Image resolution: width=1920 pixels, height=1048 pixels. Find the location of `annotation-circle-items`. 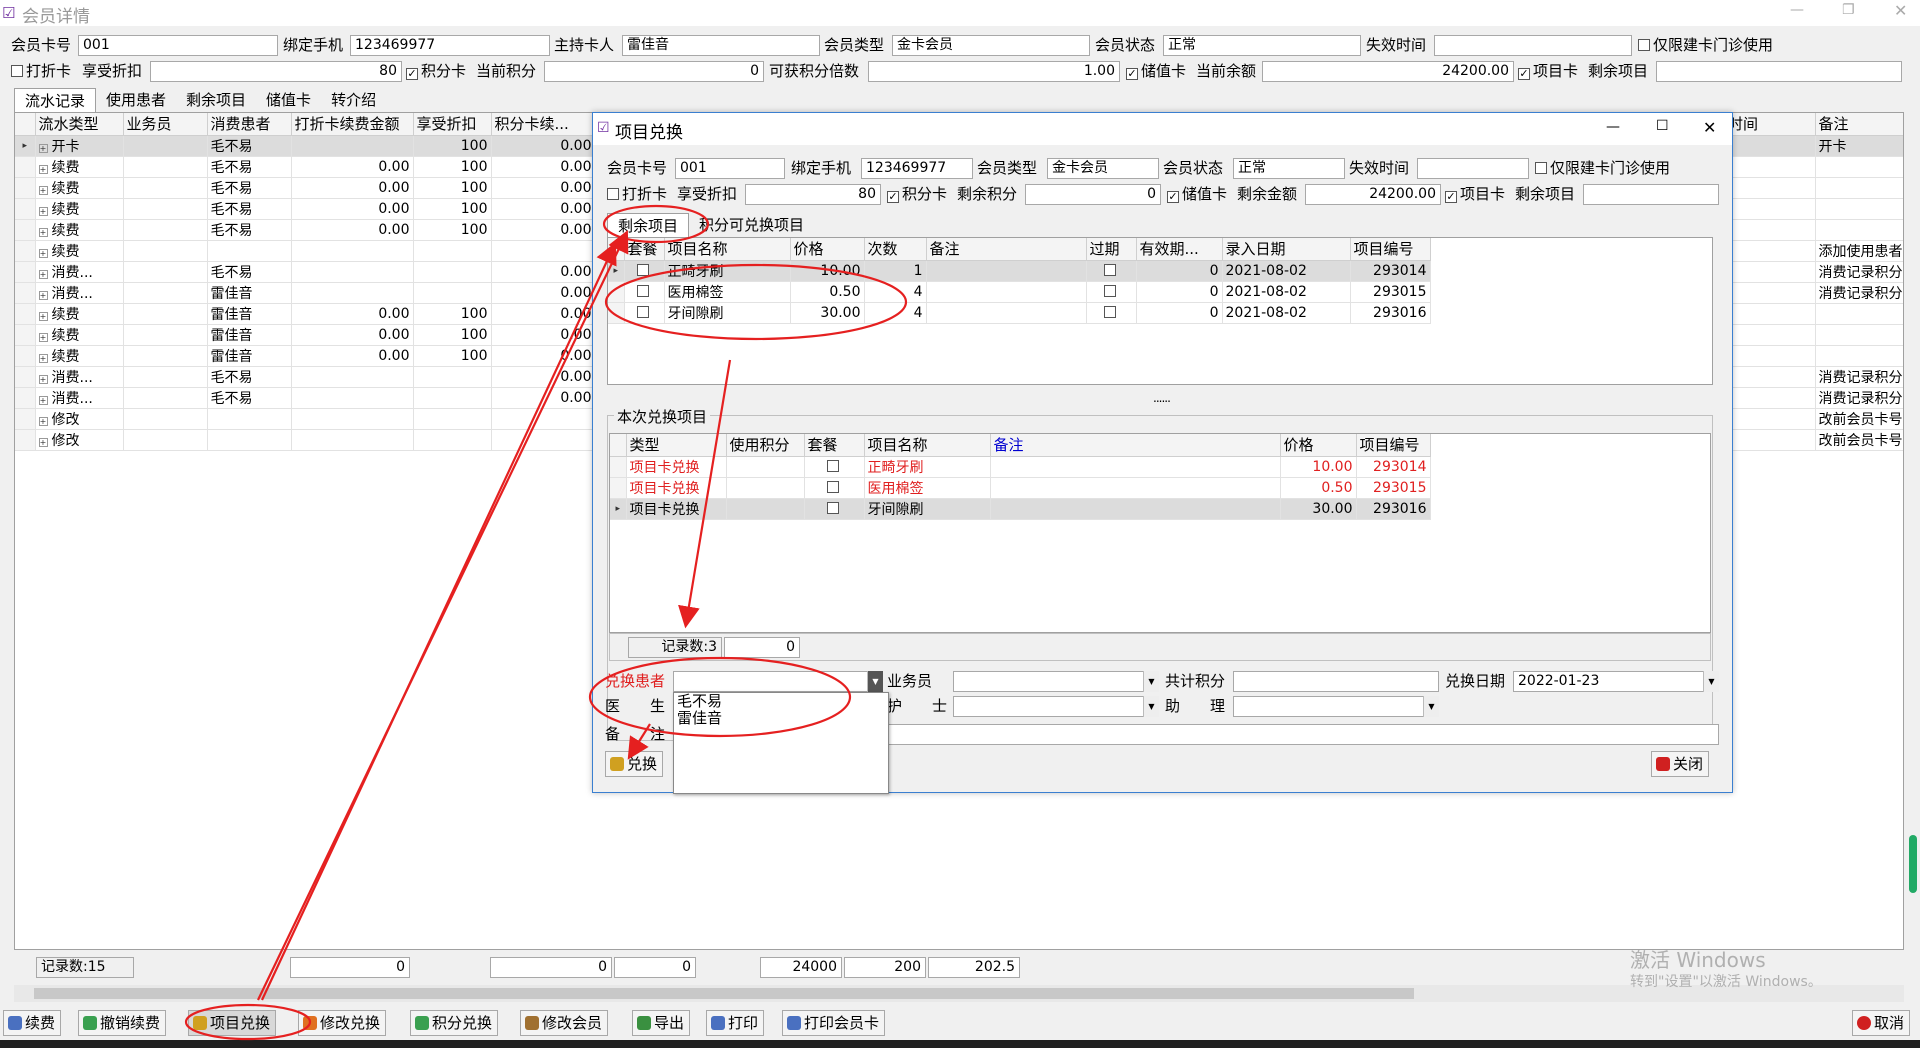

annotation-circle-items is located at coordinates (756, 302).